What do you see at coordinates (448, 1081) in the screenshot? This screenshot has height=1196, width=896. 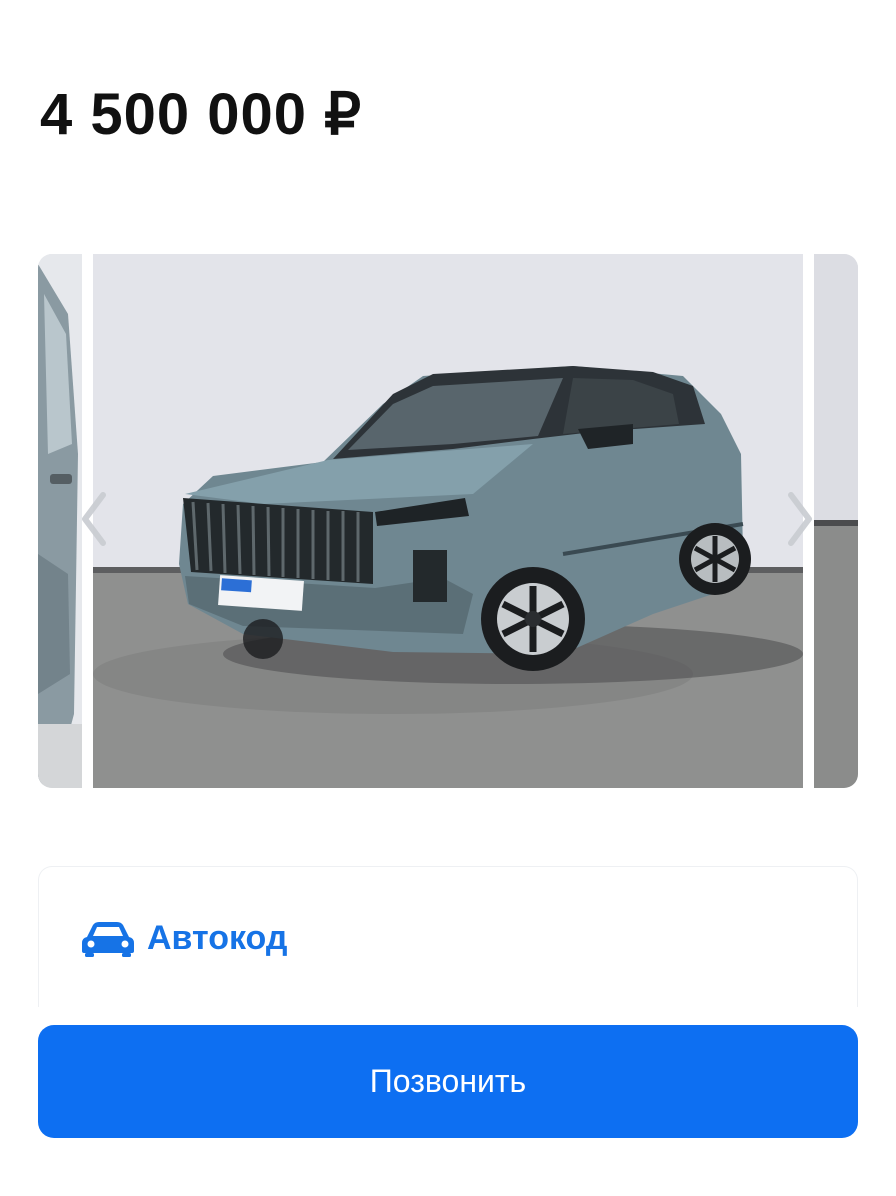 I see `call-button: Позвонить` at bounding box center [448, 1081].